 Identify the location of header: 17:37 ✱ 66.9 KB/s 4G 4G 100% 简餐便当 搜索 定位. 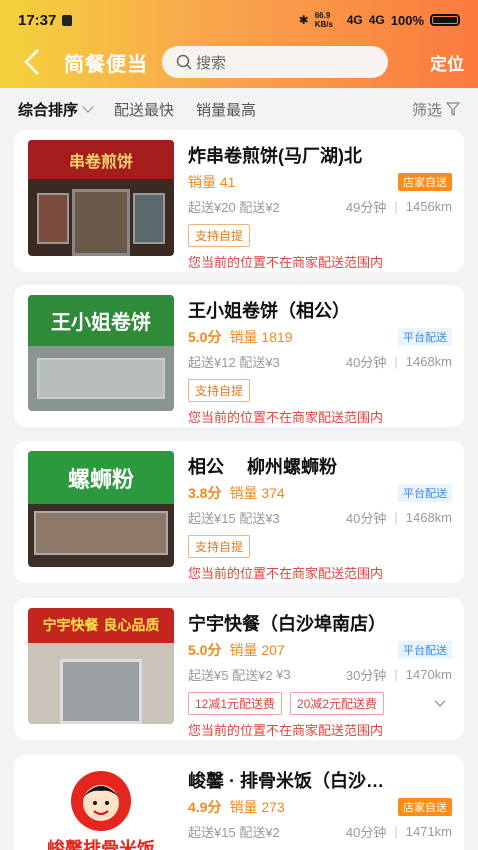
(239, 44).